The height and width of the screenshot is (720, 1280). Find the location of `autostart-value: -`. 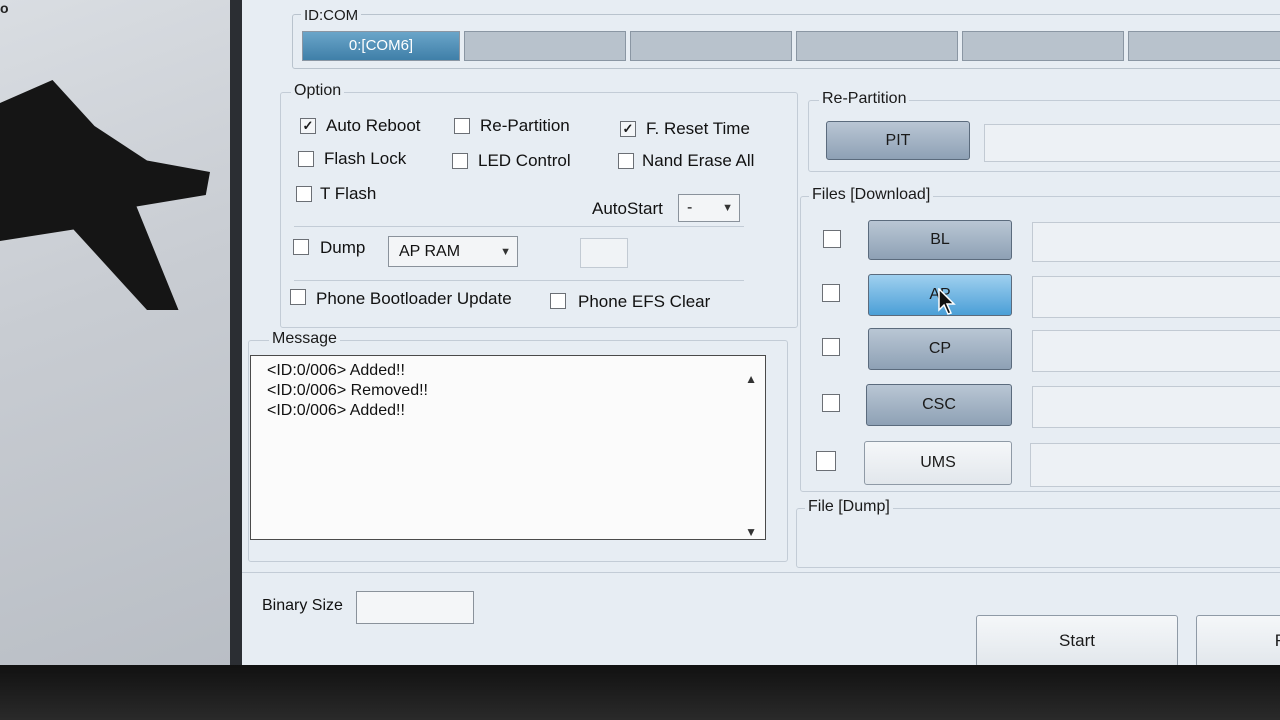

autostart-value: - is located at coordinates (690, 207).